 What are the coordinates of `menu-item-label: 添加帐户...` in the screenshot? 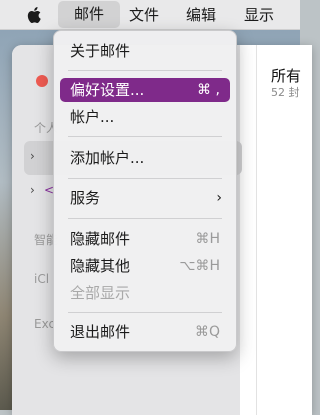 It's located at (107, 158).